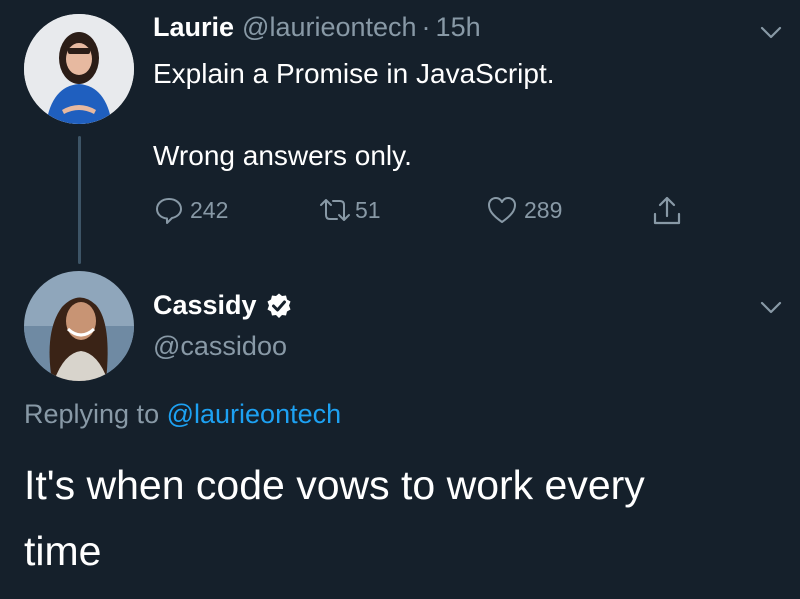 The width and height of the screenshot is (800, 599). I want to click on tweet2-text-line2: time, so click(63, 551).